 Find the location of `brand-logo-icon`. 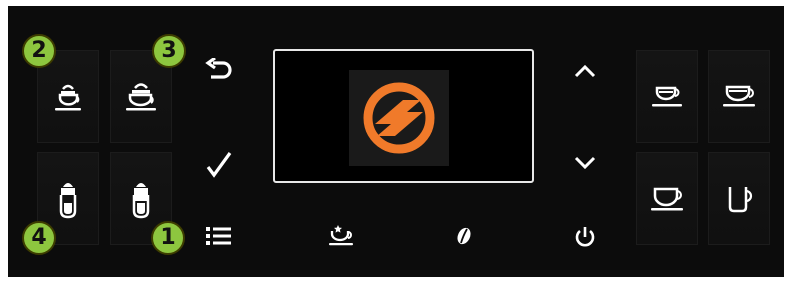

brand-logo-icon is located at coordinates (399, 118).